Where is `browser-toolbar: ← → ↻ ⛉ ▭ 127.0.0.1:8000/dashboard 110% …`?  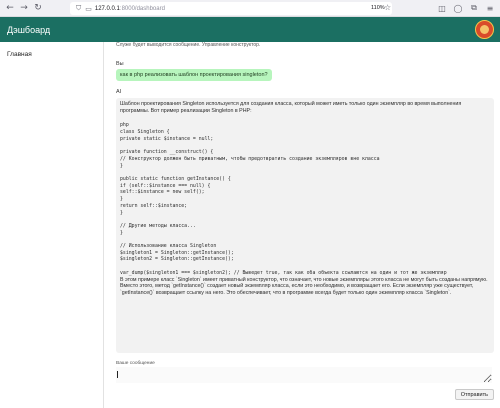
browser-toolbar: ← → ↻ ⛉ ▭ 127.0.0.1:8000/dashboard 110% … is located at coordinates (250, 8).